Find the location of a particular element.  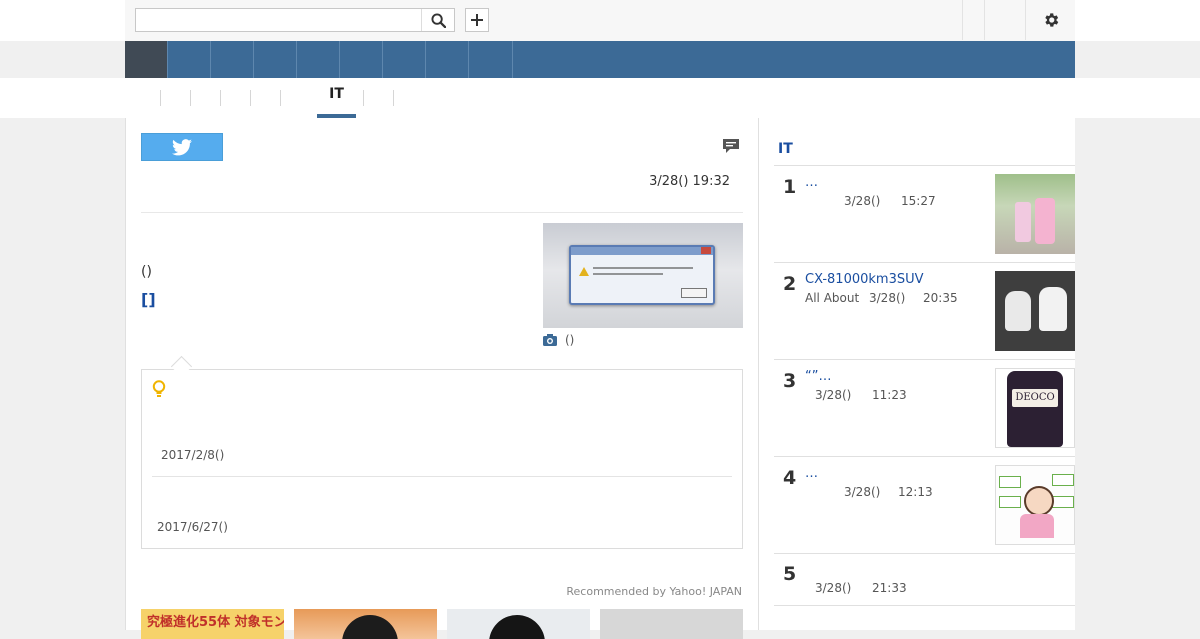

search-icon is located at coordinates (438, 20).